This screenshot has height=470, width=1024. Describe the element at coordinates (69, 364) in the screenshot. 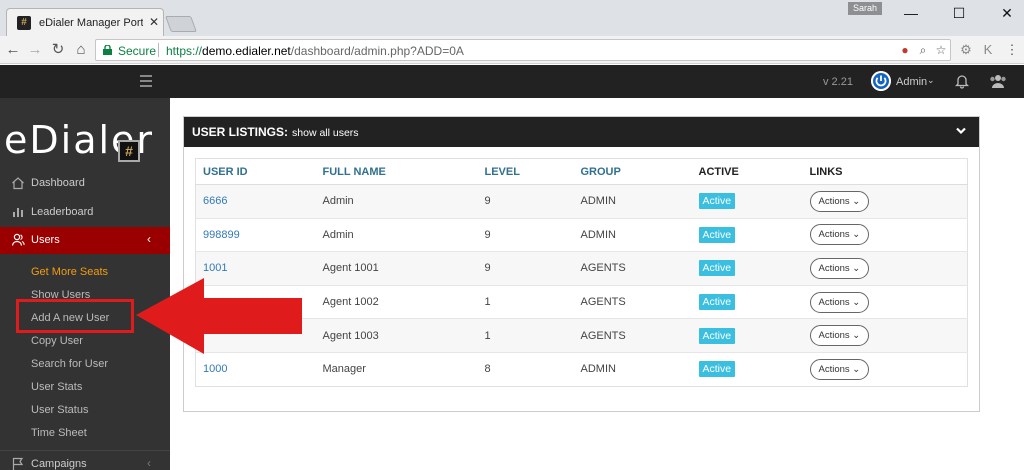

I see `submenu-search-for-user: Search for User` at that location.